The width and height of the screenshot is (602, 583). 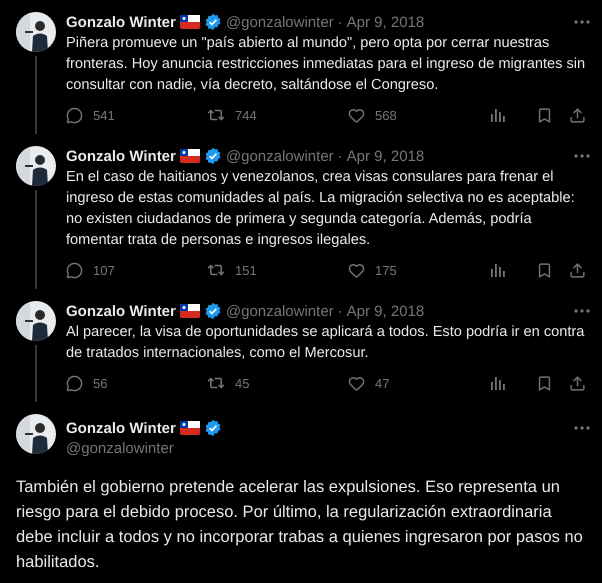 I want to click on repost-count: 45, so click(x=242, y=383).